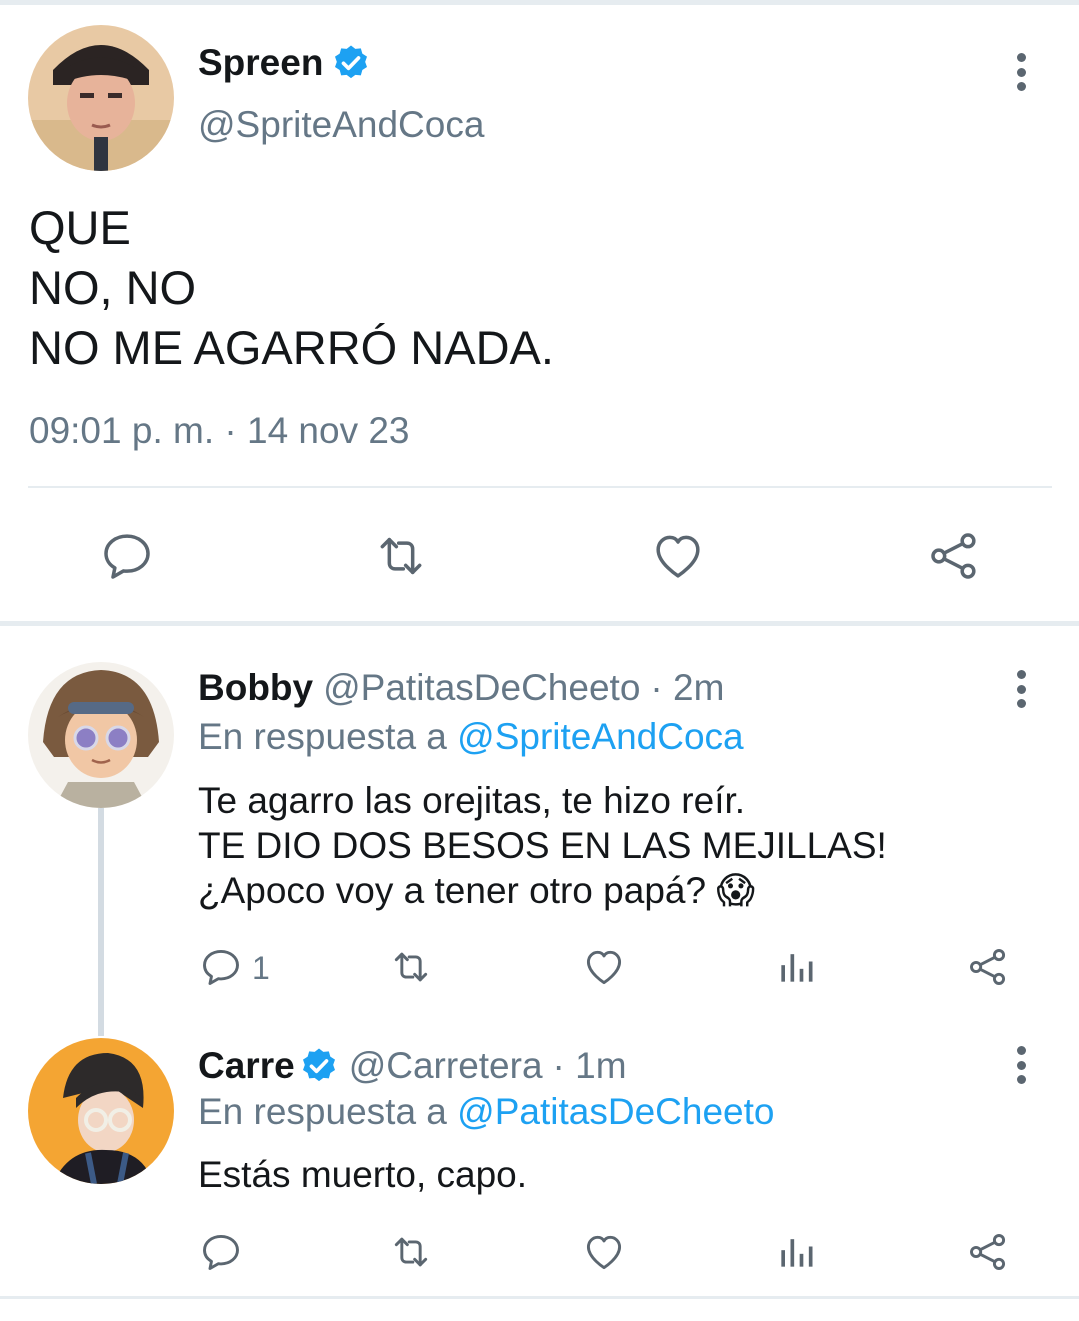 Image resolution: width=1079 pixels, height=1321 pixels. What do you see at coordinates (472, 800) in the screenshot?
I see `reply-line: Te agarro las orejitas, te hizo reír.` at bounding box center [472, 800].